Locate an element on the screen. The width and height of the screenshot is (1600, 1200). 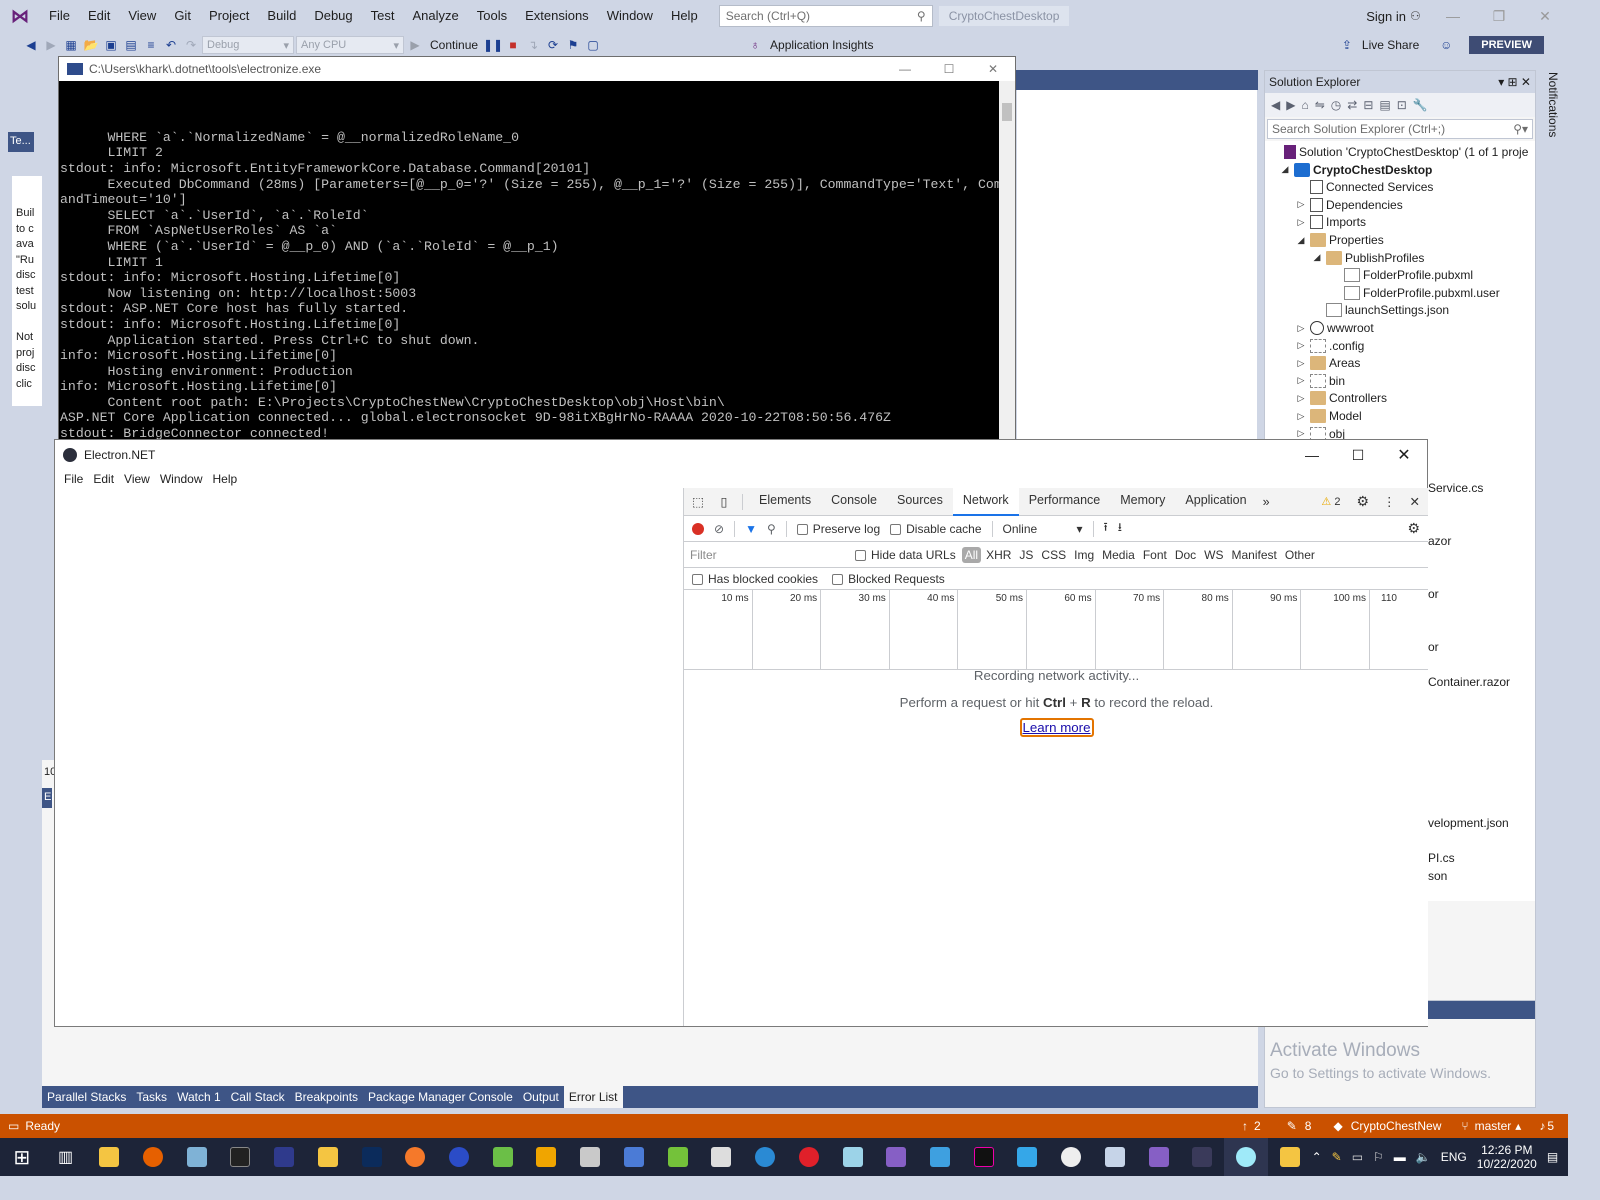
more-tabs-icon: » is located at coordinates (1266, 502).